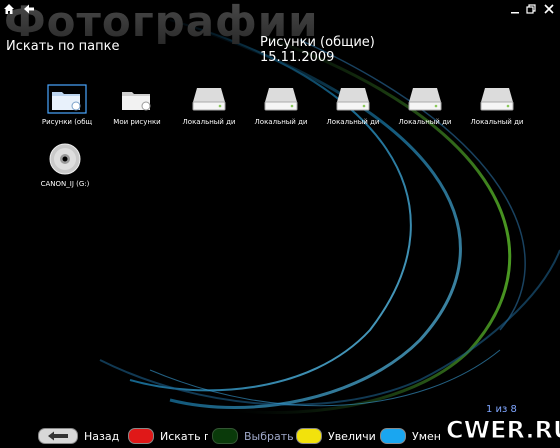 This screenshot has height=448, width=560. I want to click on green-button: Выбрать, so click(256, 436).